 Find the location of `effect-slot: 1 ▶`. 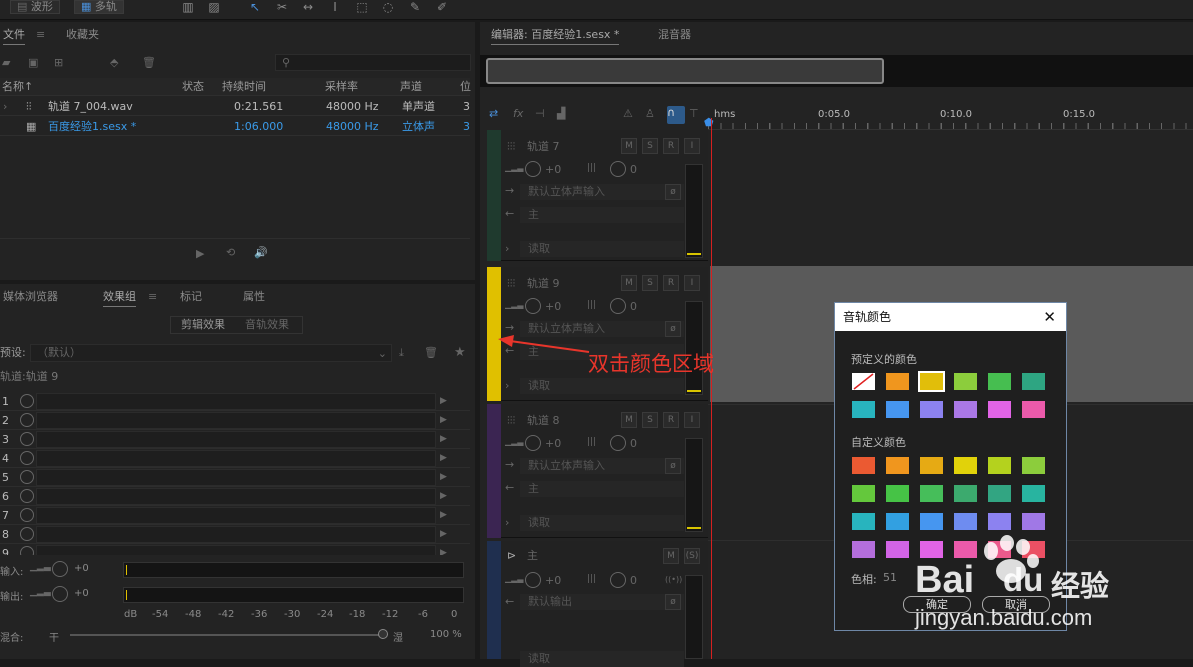

effect-slot: 1 ▶ is located at coordinates (235, 401).